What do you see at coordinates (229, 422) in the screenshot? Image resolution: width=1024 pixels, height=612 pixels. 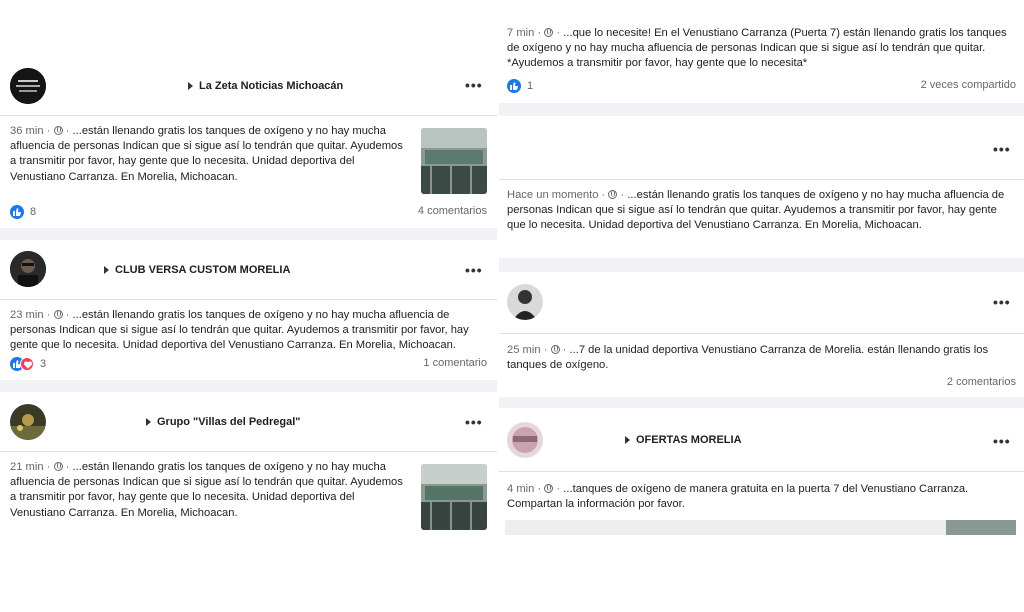 I see `author-link: Grupo "Villas del Pedregal"` at bounding box center [229, 422].